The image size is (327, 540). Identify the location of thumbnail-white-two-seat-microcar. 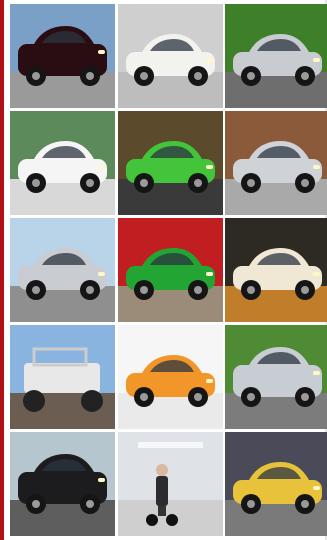
(170, 56).